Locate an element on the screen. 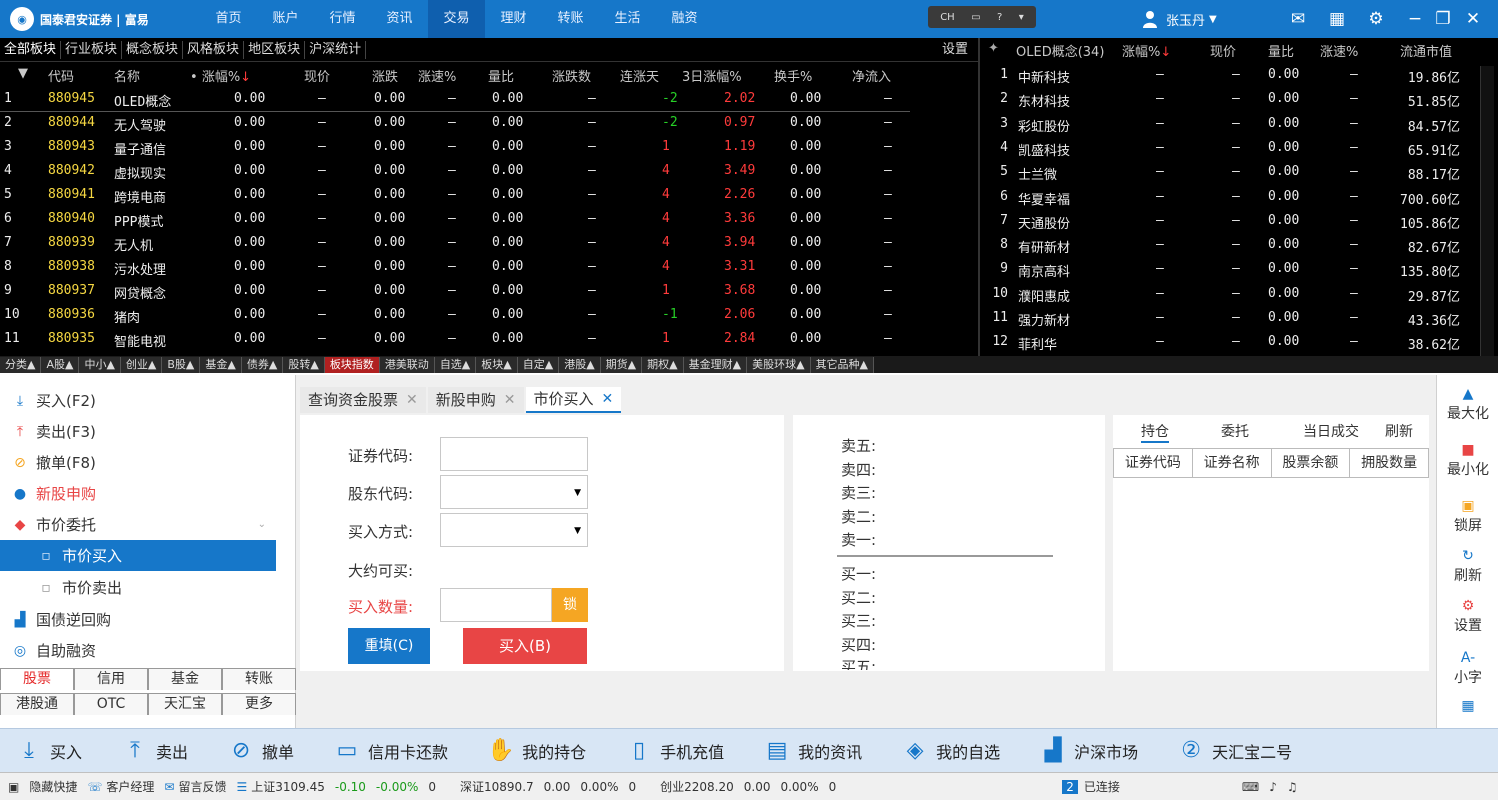 Image resolution: width=1498 pixels, height=800 pixels. category-tab-4: B股▲ is located at coordinates (181, 365).